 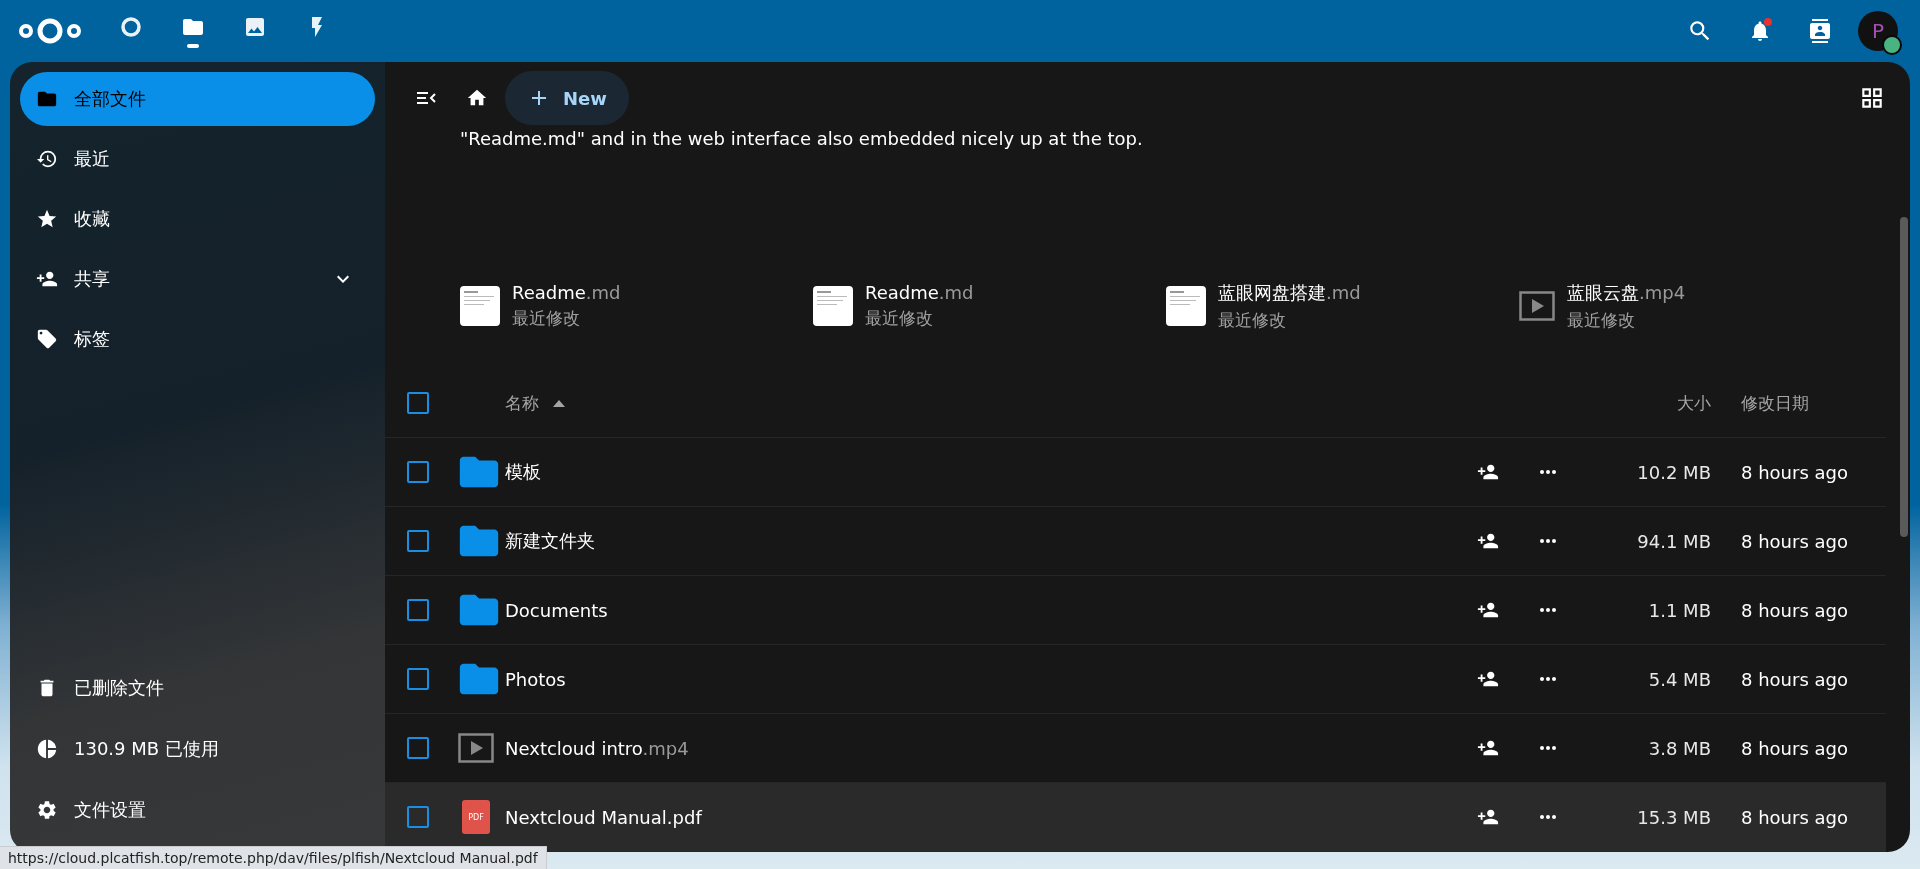 I want to click on star-icon, so click(x=47, y=219).